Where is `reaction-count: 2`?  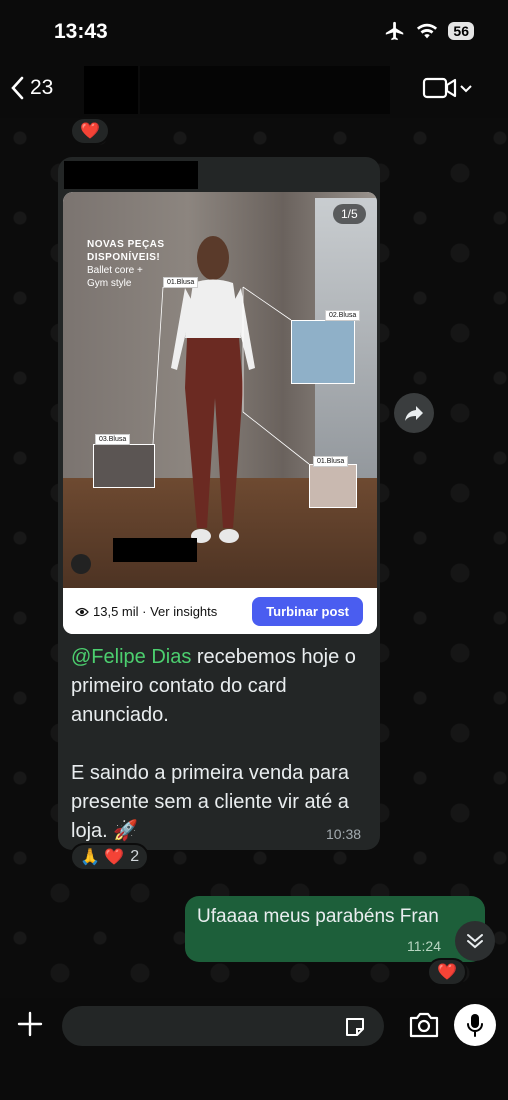
reaction-count: 2 is located at coordinates (135, 856).